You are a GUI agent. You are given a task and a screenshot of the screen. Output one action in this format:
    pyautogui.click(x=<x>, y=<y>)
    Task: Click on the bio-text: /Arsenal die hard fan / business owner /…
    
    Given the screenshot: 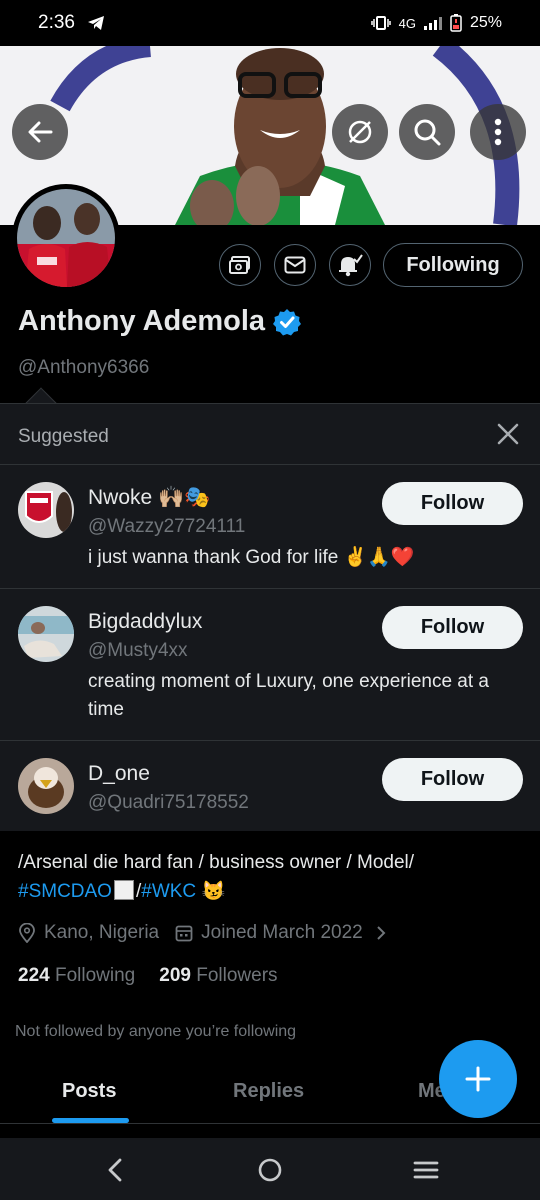 What is the action you would take?
    pyautogui.click(x=216, y=862)
    